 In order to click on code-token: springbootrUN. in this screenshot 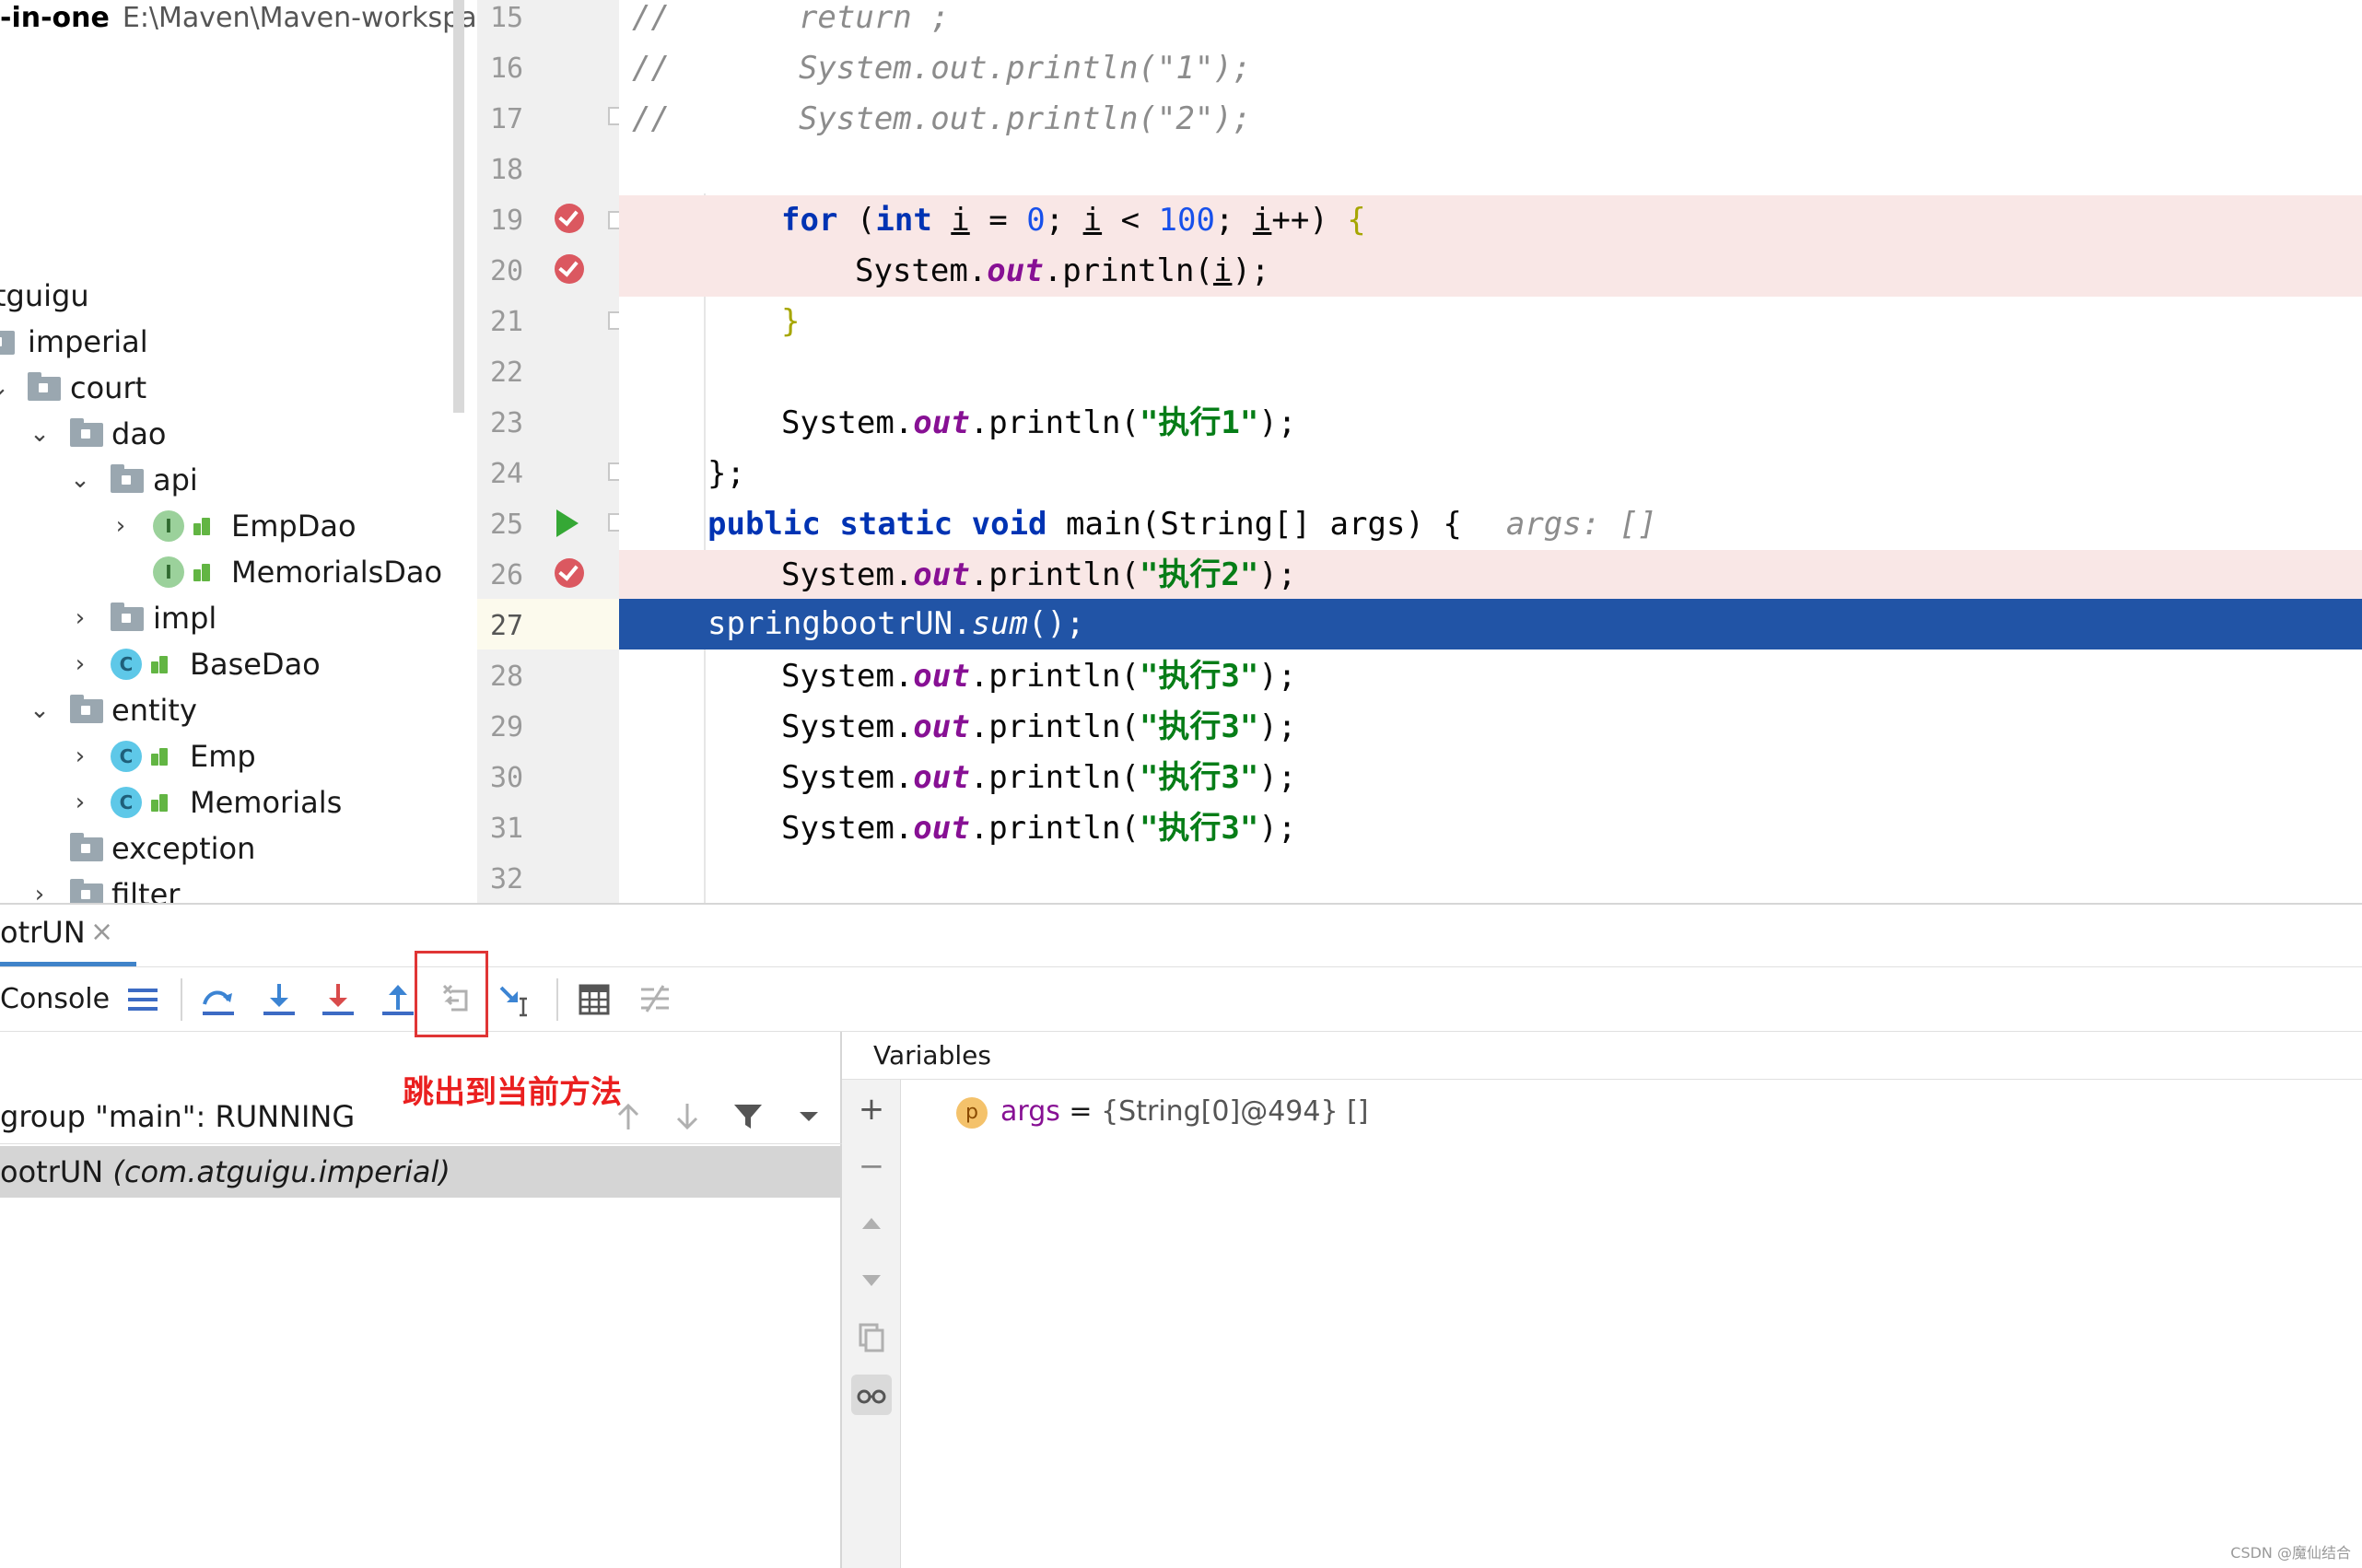, I will do `click(839, 623)`.